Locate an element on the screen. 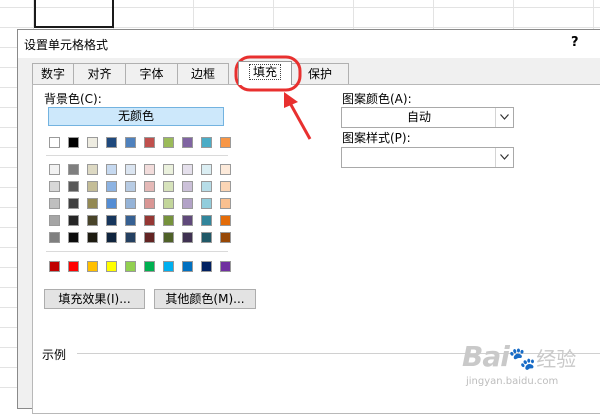 The height and width of the screenshot is (414, 600). tab-fill: 填充 is located at coordinates (265, 73).